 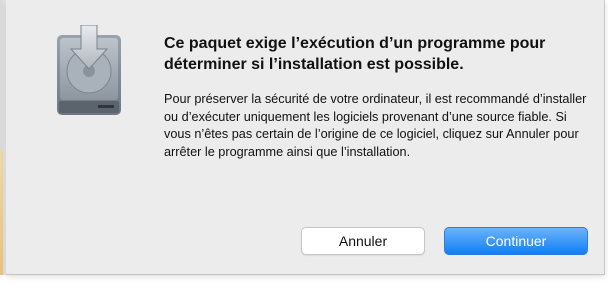 What do you see at coordinates (516, 241) in the screenshot?
I see `continue-button: Continuer` at bounding box center [516, 241].